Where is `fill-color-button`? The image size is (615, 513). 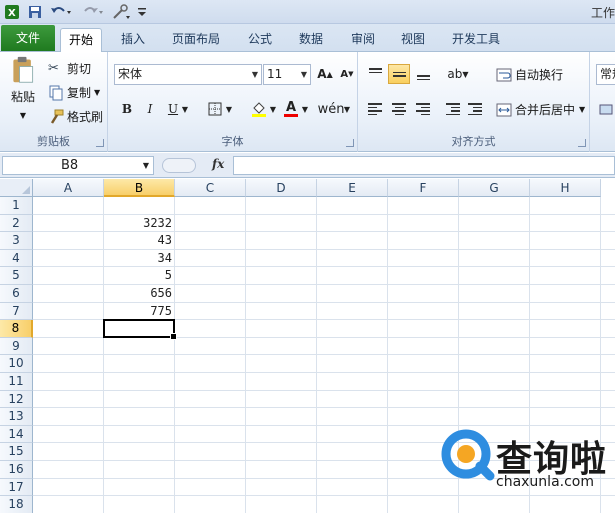 fill-color-button is located at coordinates (259, 109).